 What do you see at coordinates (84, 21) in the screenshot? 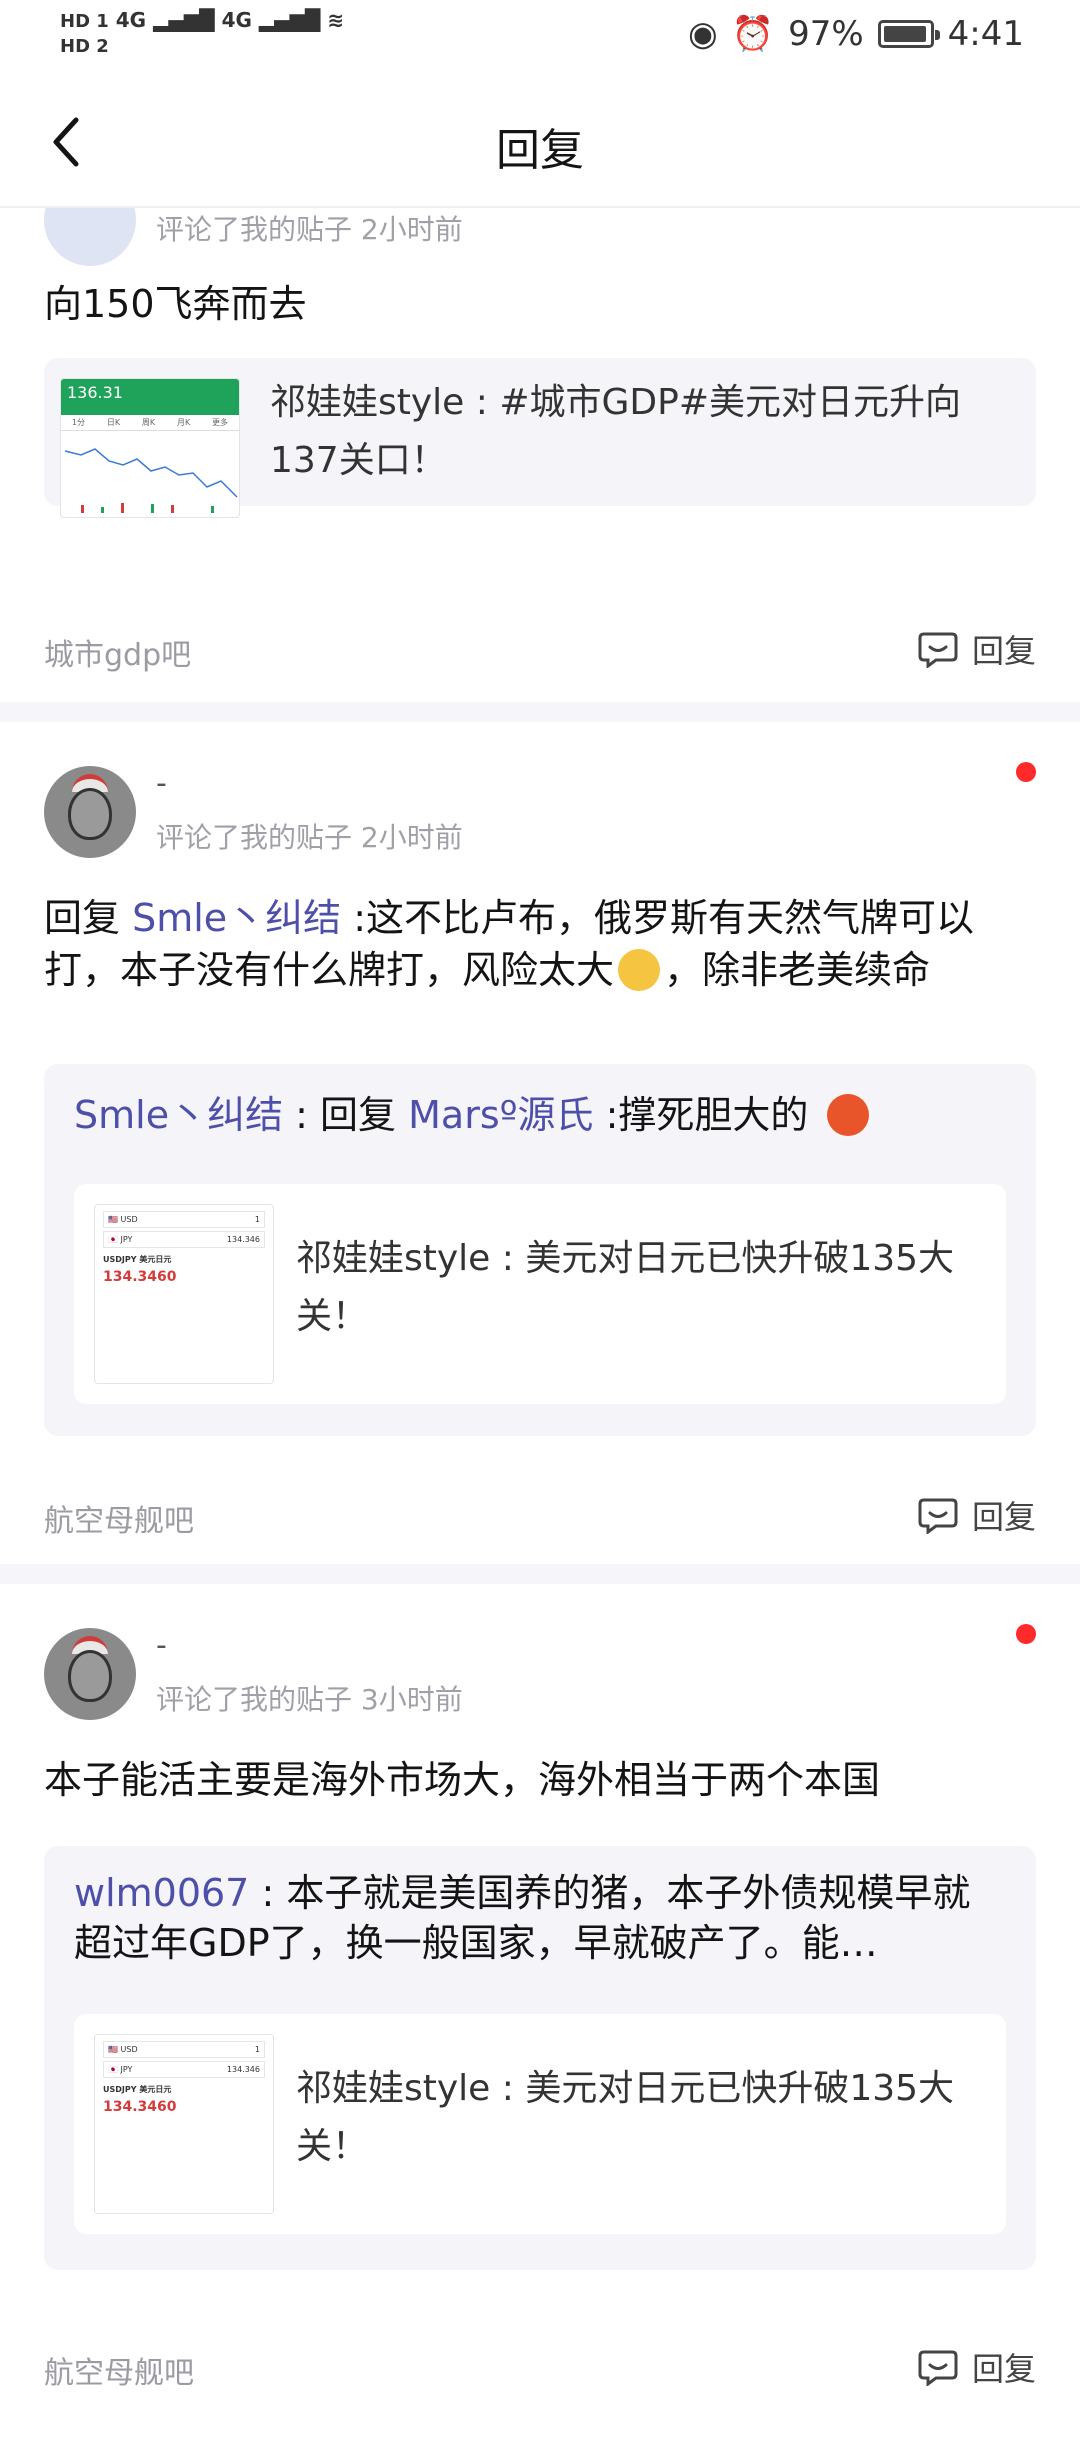
I see `hd1-badge: HD 1` at bounding box center [84, 21].